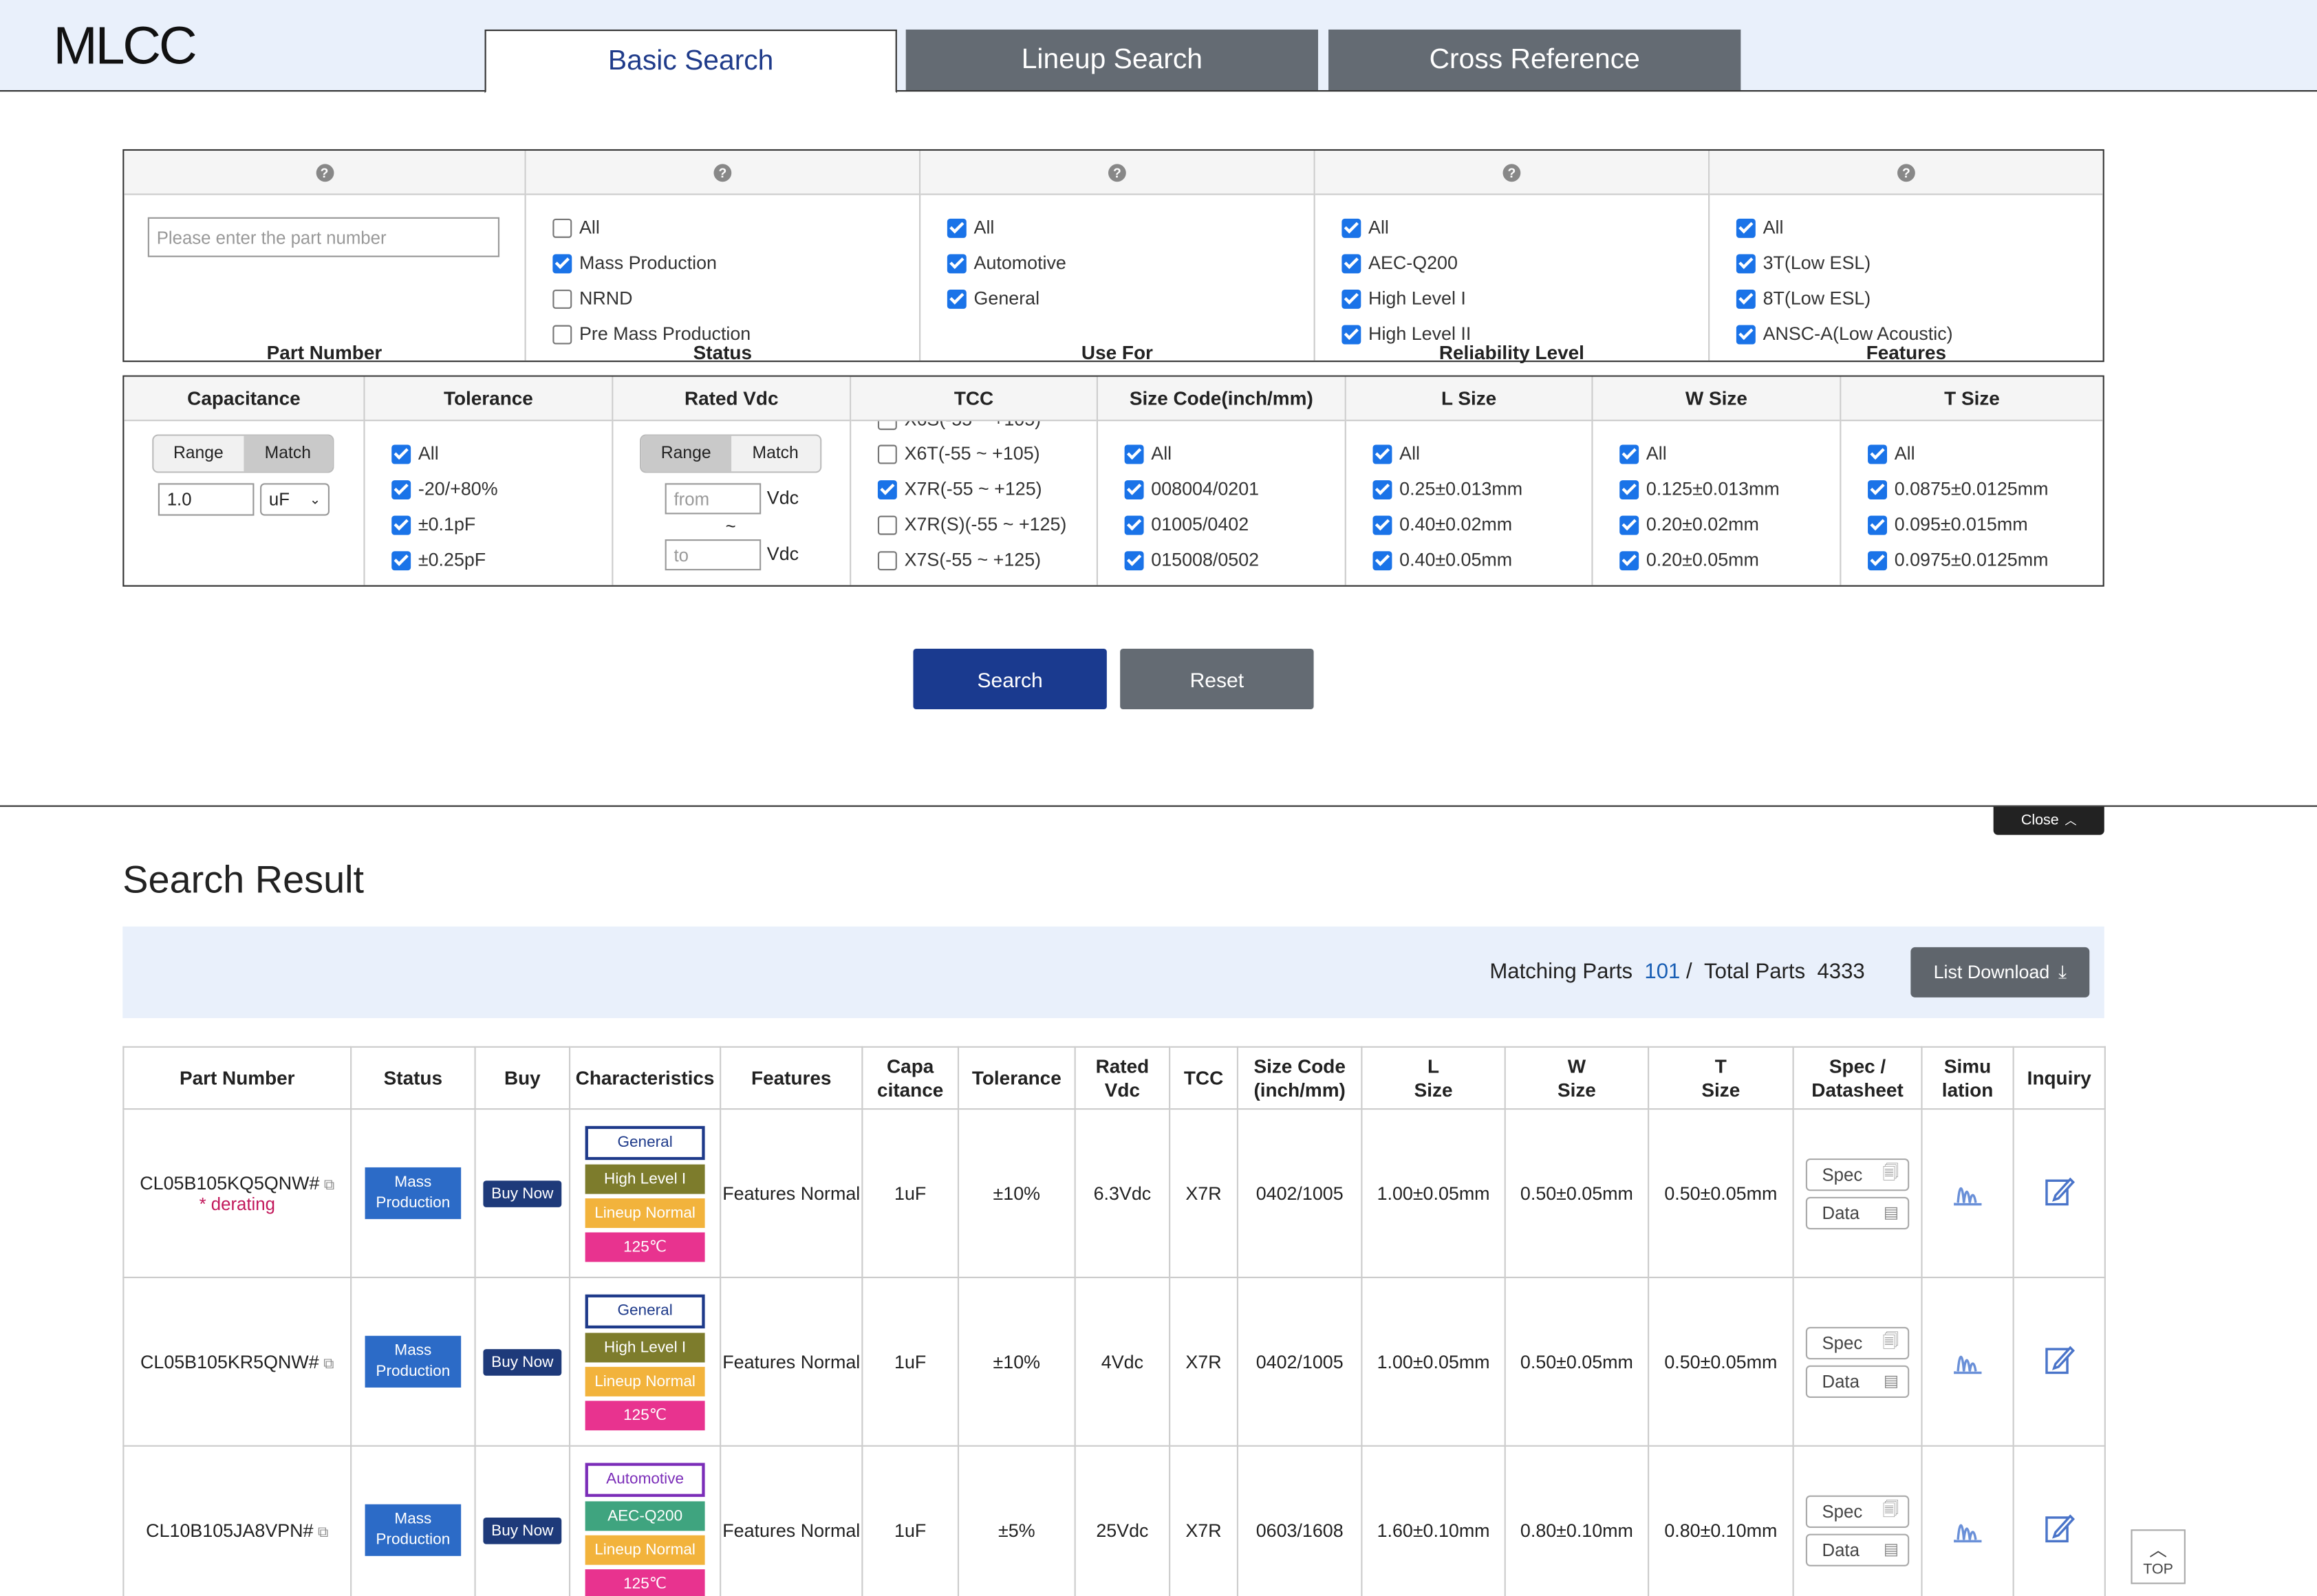 The width and height of the screenshot is (2317, 1596). Describe the element at coordinates (634, 262) in the screenshot. I see `checkbox-option-mass-production: Mass Production` at that location.